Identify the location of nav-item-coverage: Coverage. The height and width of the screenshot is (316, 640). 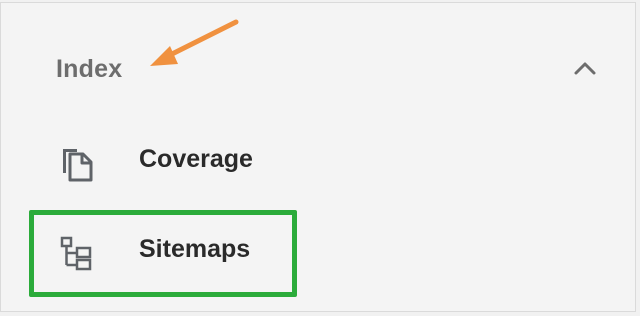
(168, 161).